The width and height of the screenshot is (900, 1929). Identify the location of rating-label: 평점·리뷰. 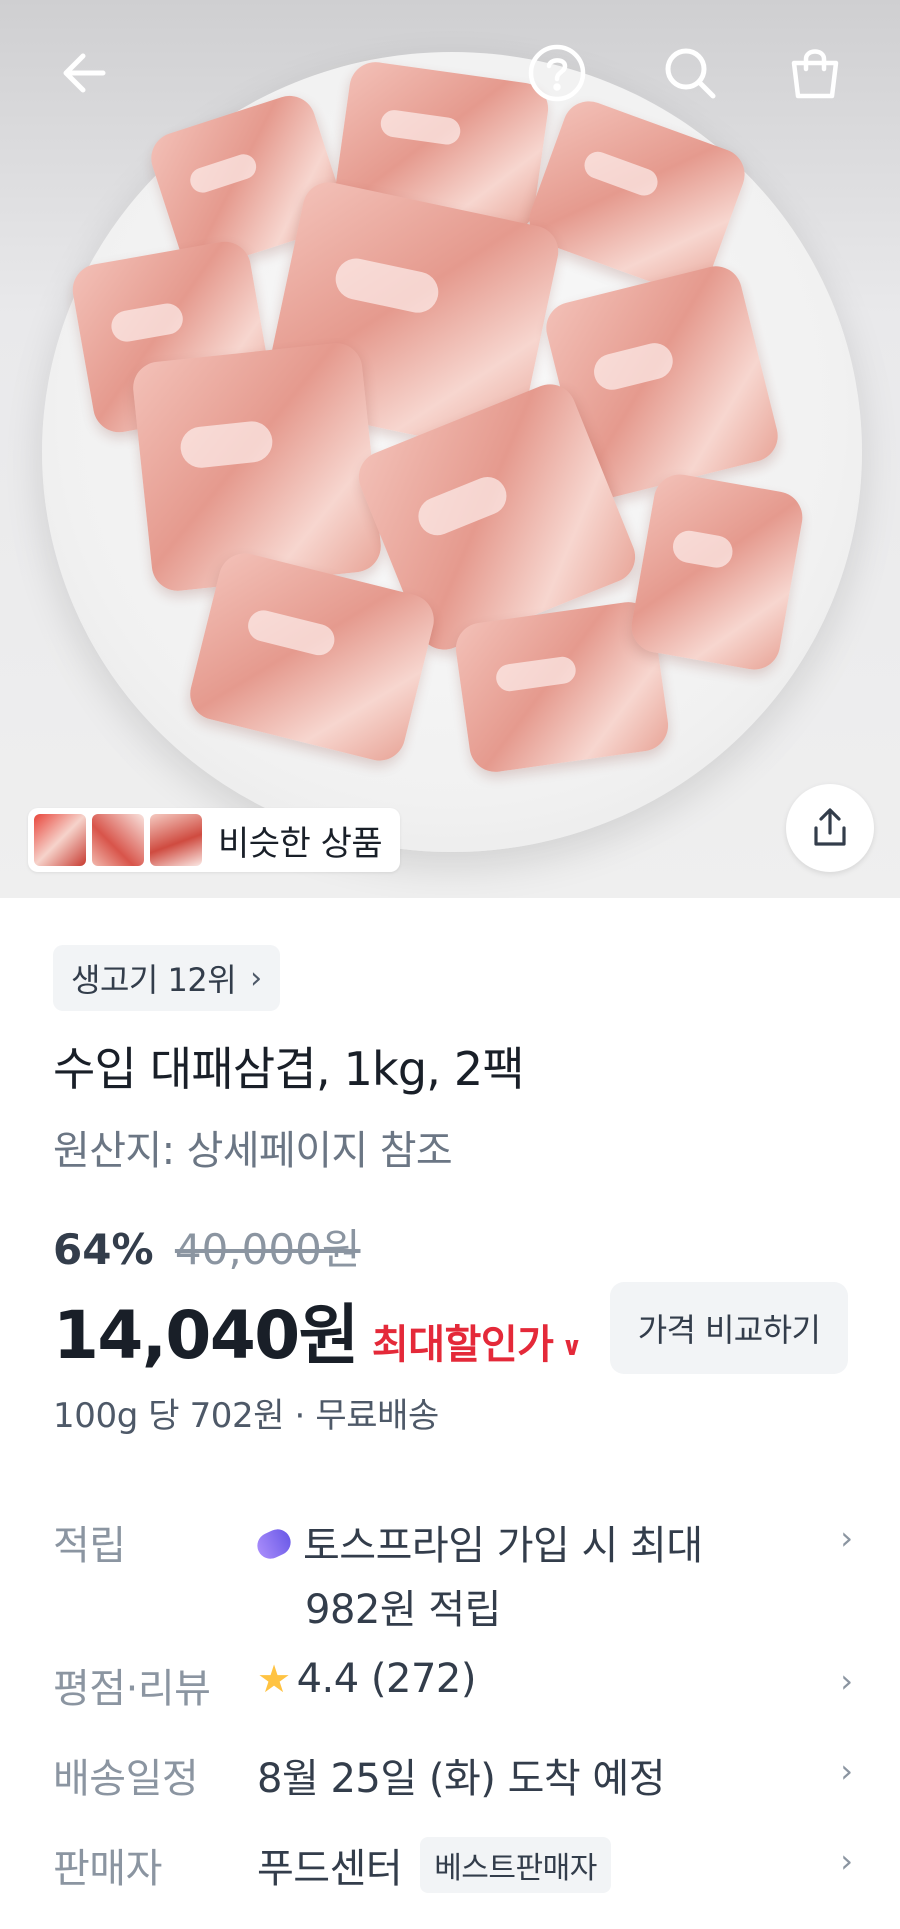
(132, 1689).